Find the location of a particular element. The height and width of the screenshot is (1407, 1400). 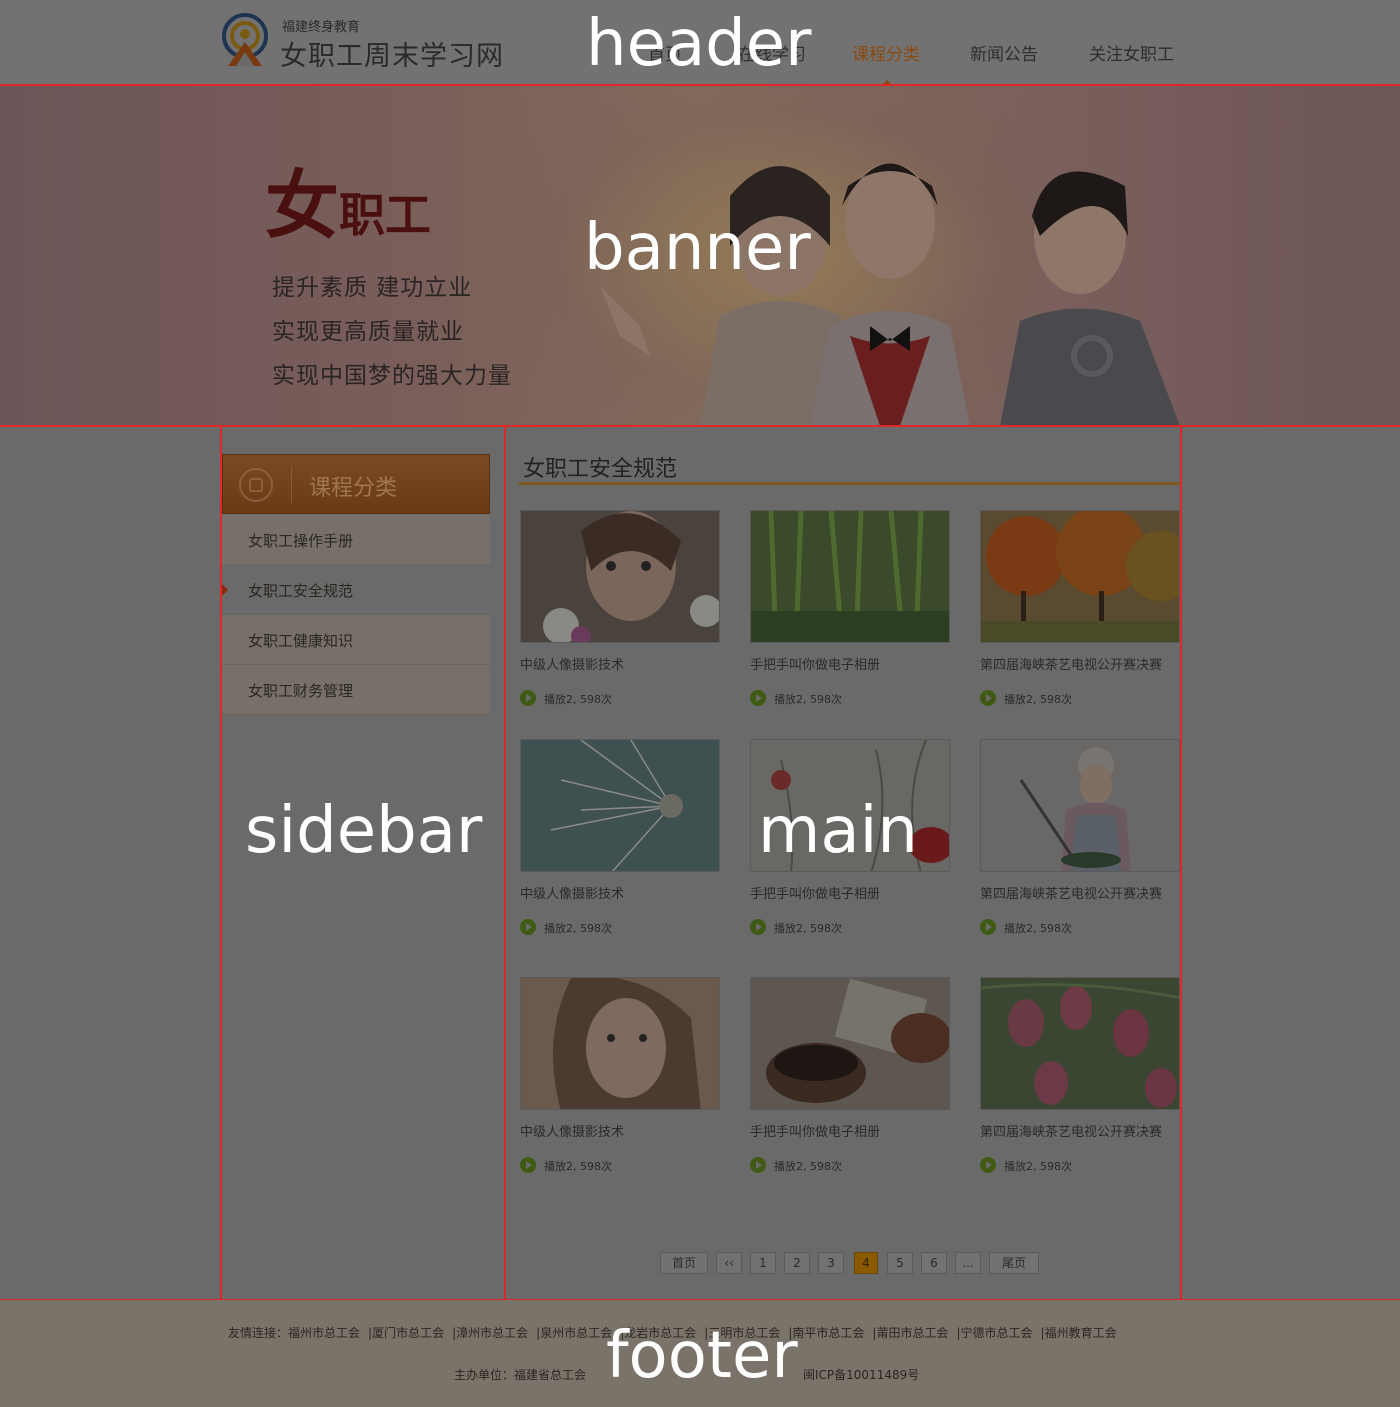

page-title: 女职工安全规范 is located at coordinates (600, 469).